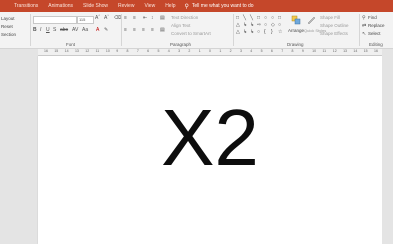  Describe the element at coordinates (125, 30) in the screenshot. I see `align-left-icon: ≡` at that location.